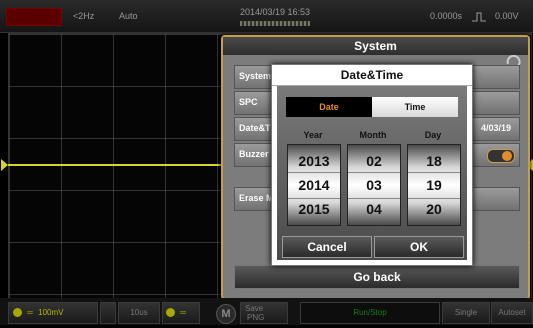 This screenshot has height=328, width=533. Describe the element at coordinates (415, 107) in the screenshot. I see `tab-time: Time` at that location.